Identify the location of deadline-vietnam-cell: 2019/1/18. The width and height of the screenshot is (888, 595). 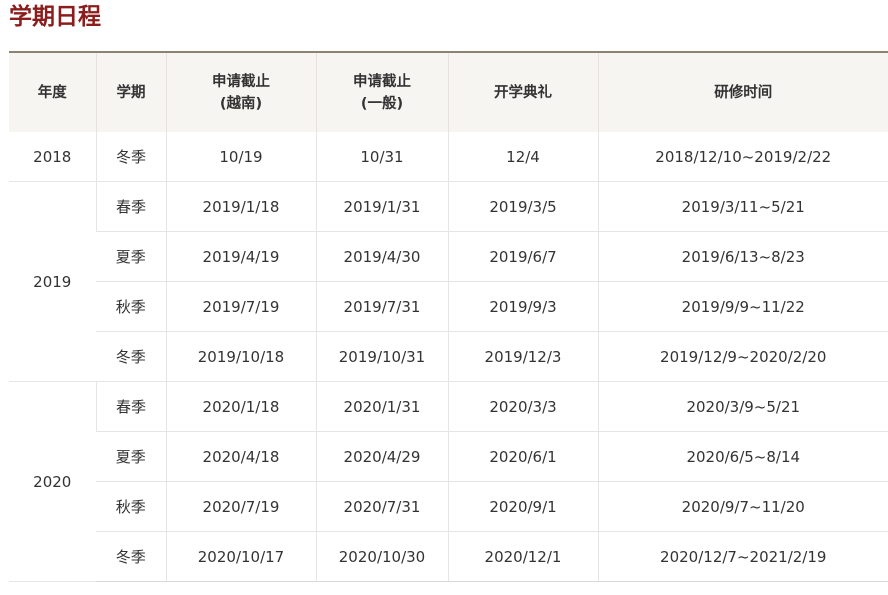
(240, 206).